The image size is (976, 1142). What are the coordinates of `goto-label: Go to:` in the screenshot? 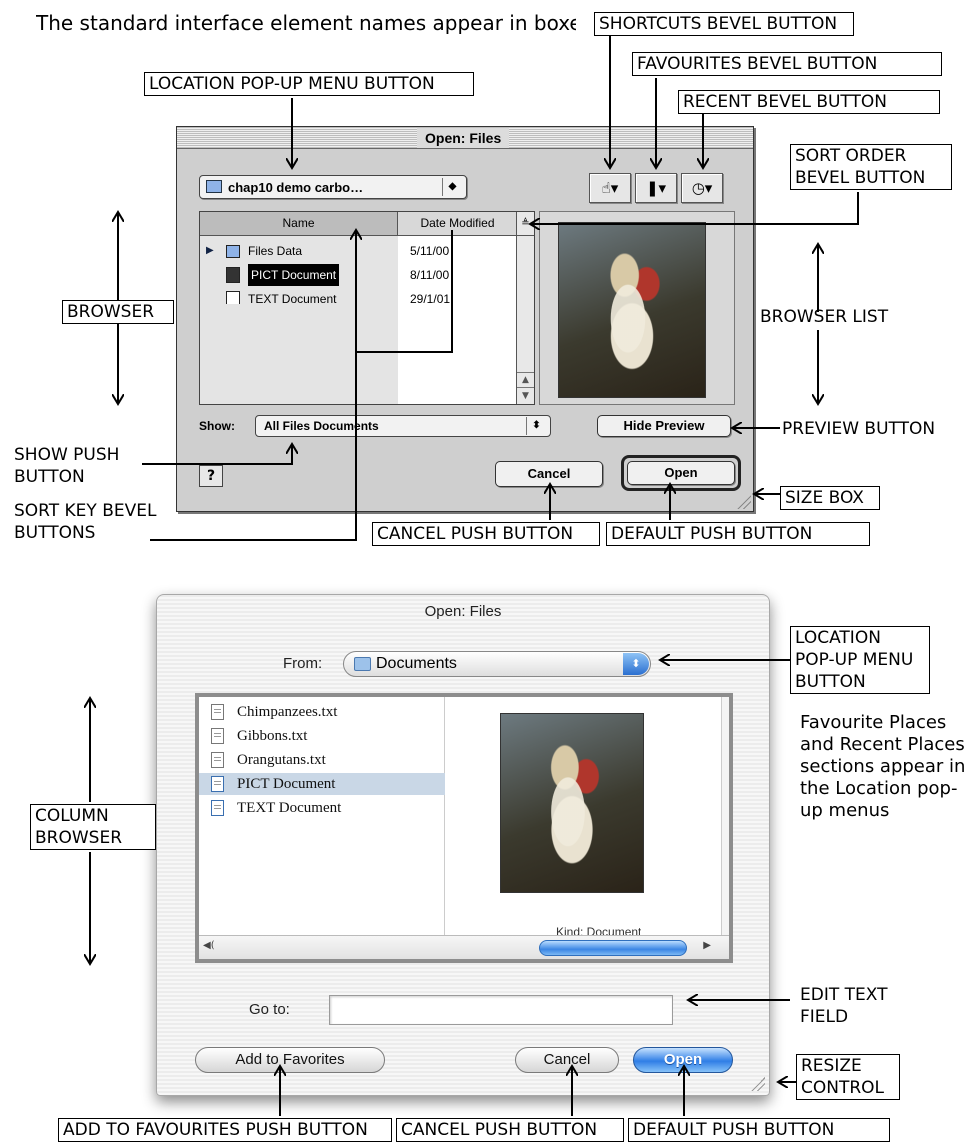 It's located at (269, 1009).